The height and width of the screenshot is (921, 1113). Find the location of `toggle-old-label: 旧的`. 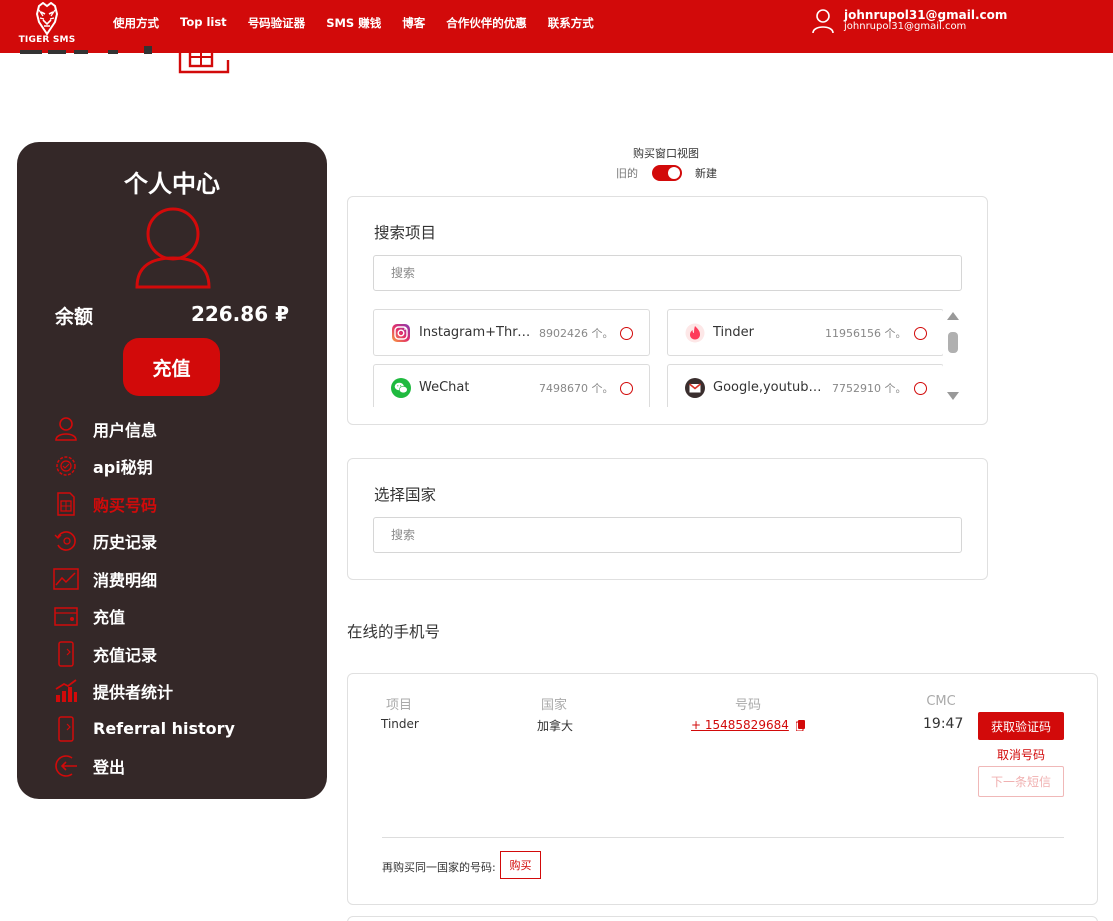

toggle-old-label: 旧的 is located at coordinates (627, 173).